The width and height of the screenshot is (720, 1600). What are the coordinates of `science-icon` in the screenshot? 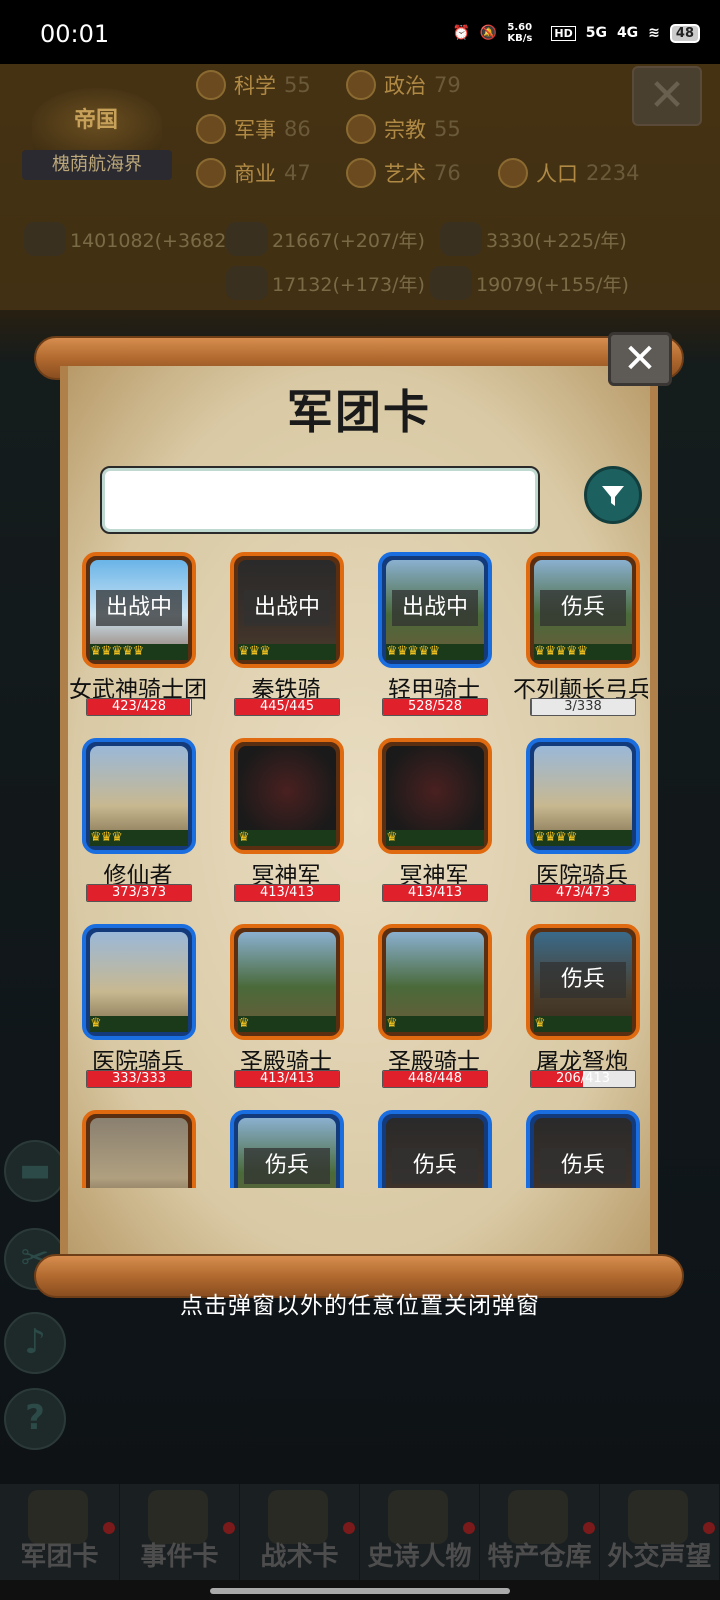 It's located at (211, 85).